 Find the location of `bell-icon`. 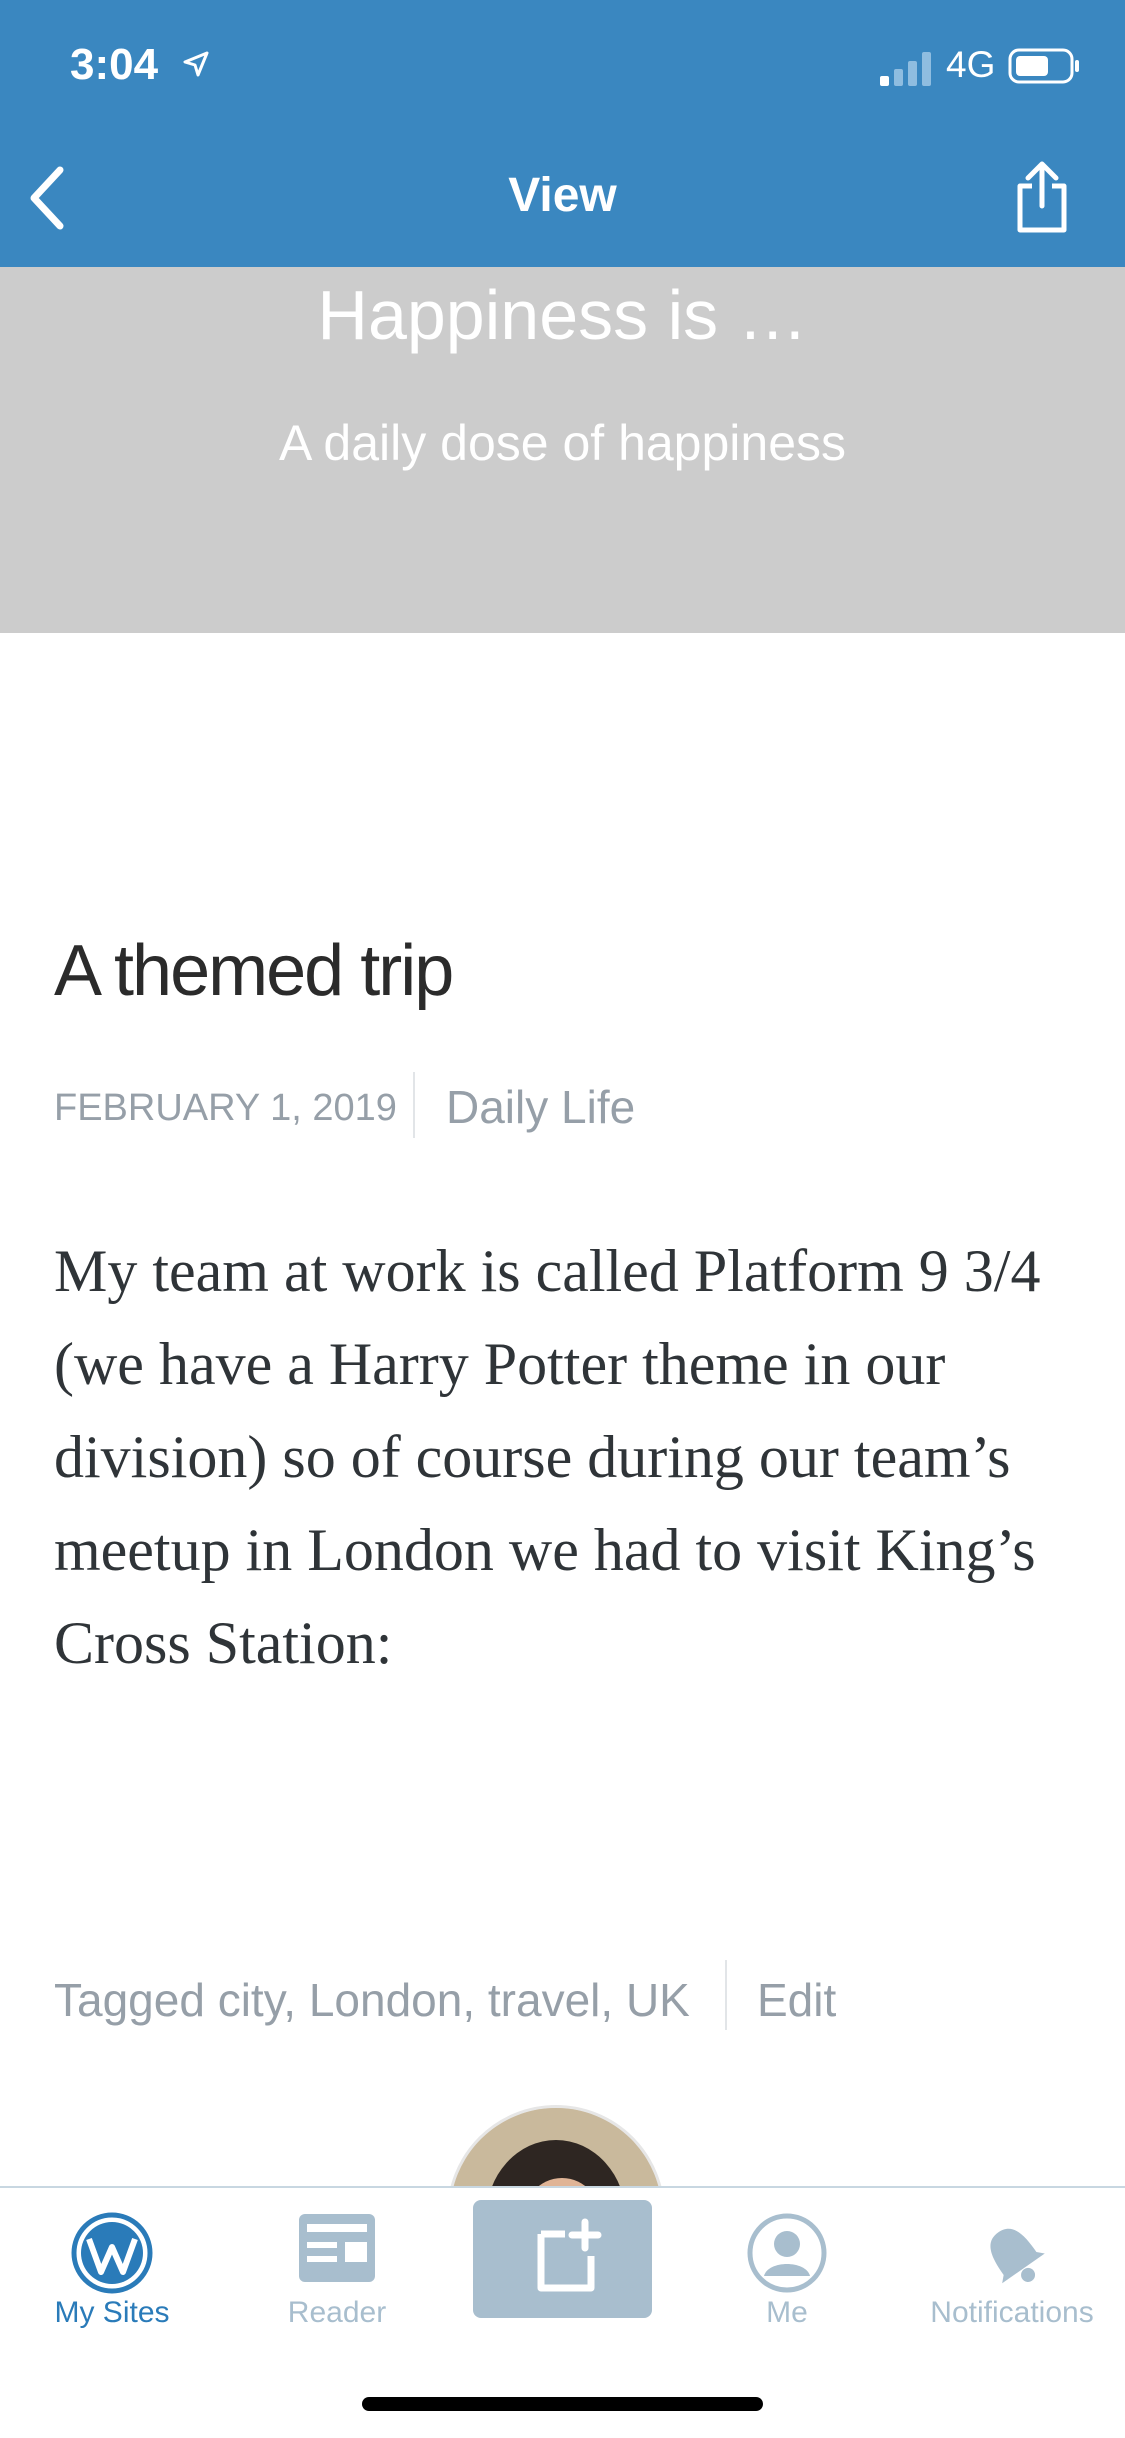

bell-icon is located at coordinates (1017, 2256).